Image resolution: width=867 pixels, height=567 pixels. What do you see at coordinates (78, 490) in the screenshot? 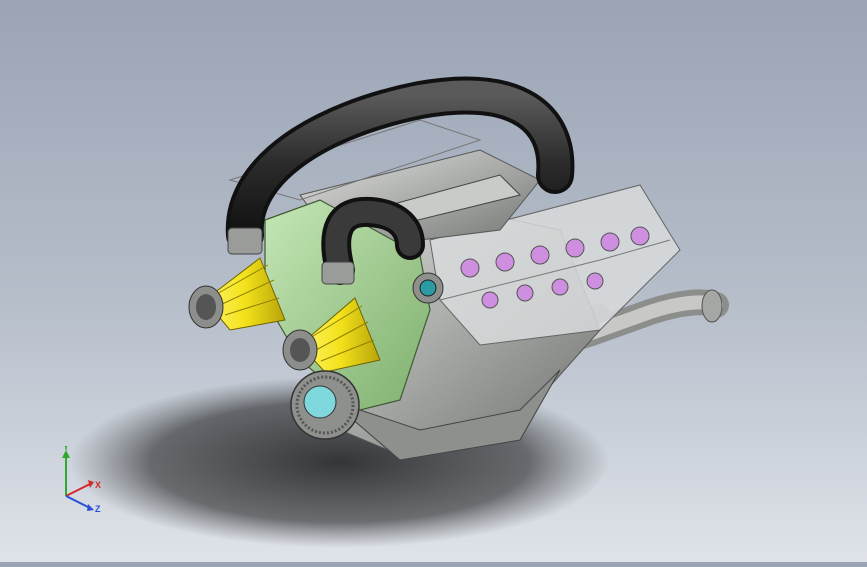
I see `x-axis-line` at bounding box center [78, 490].